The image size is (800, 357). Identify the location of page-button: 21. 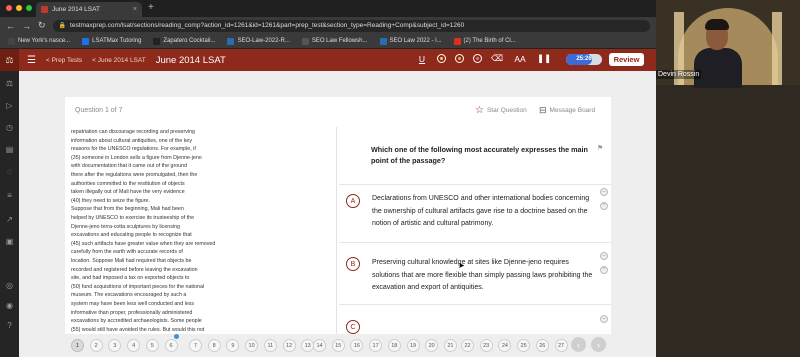
(450, 345).